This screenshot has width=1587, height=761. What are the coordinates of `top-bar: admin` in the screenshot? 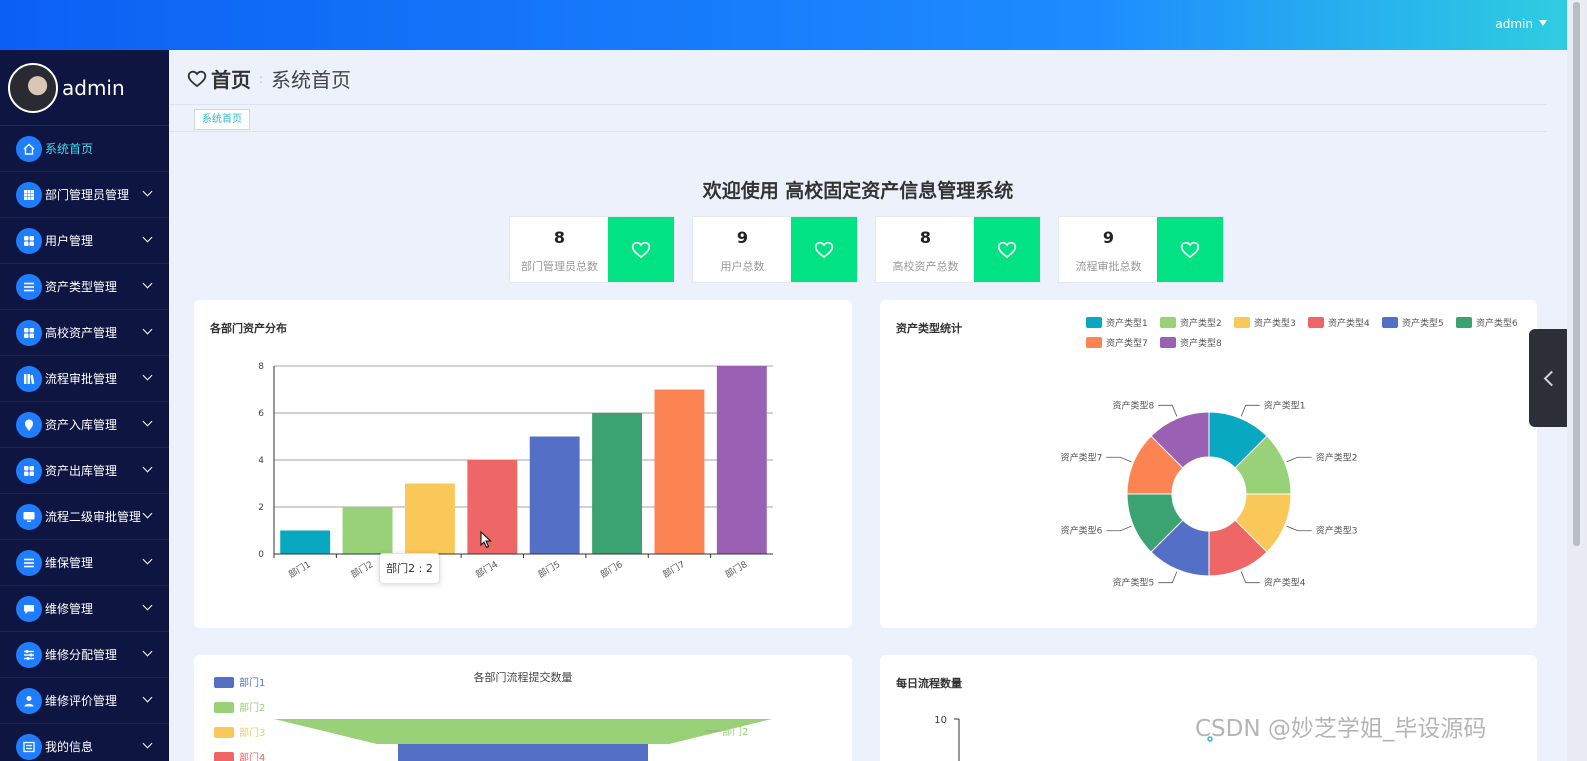 It's located at (783, 25).